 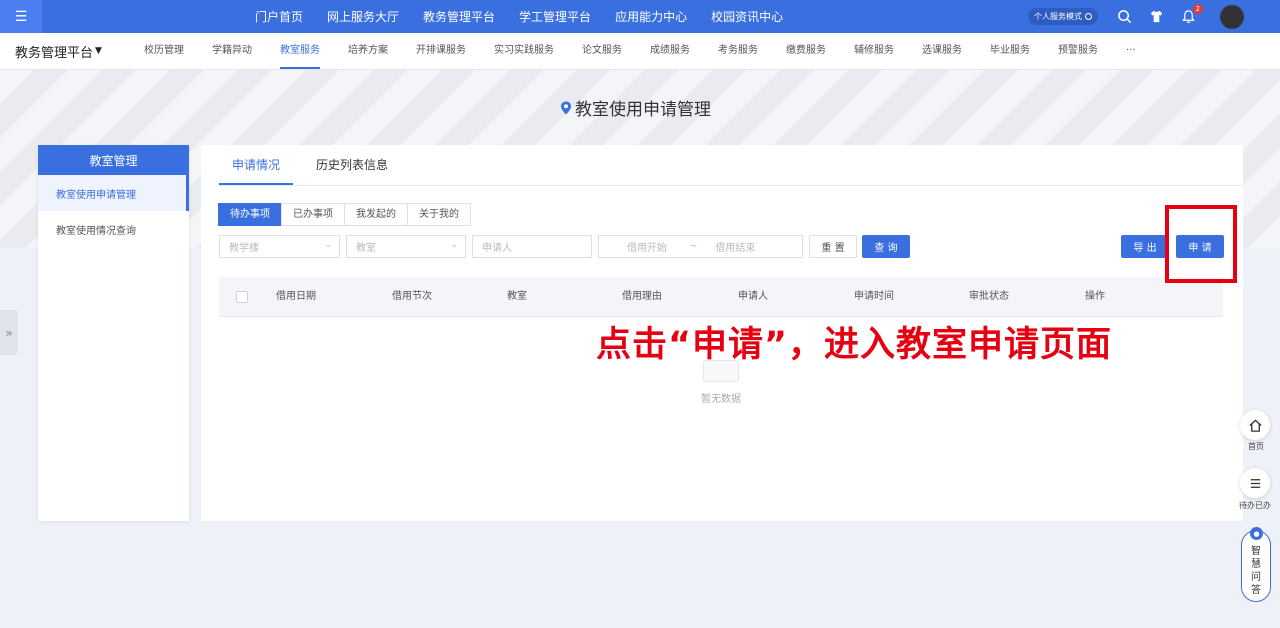 What do you see at coordinates (441, 51) in the screenshot?
I see `sub-nav-course-scheduling: 开排课服务` at bounding box center [441, 51].